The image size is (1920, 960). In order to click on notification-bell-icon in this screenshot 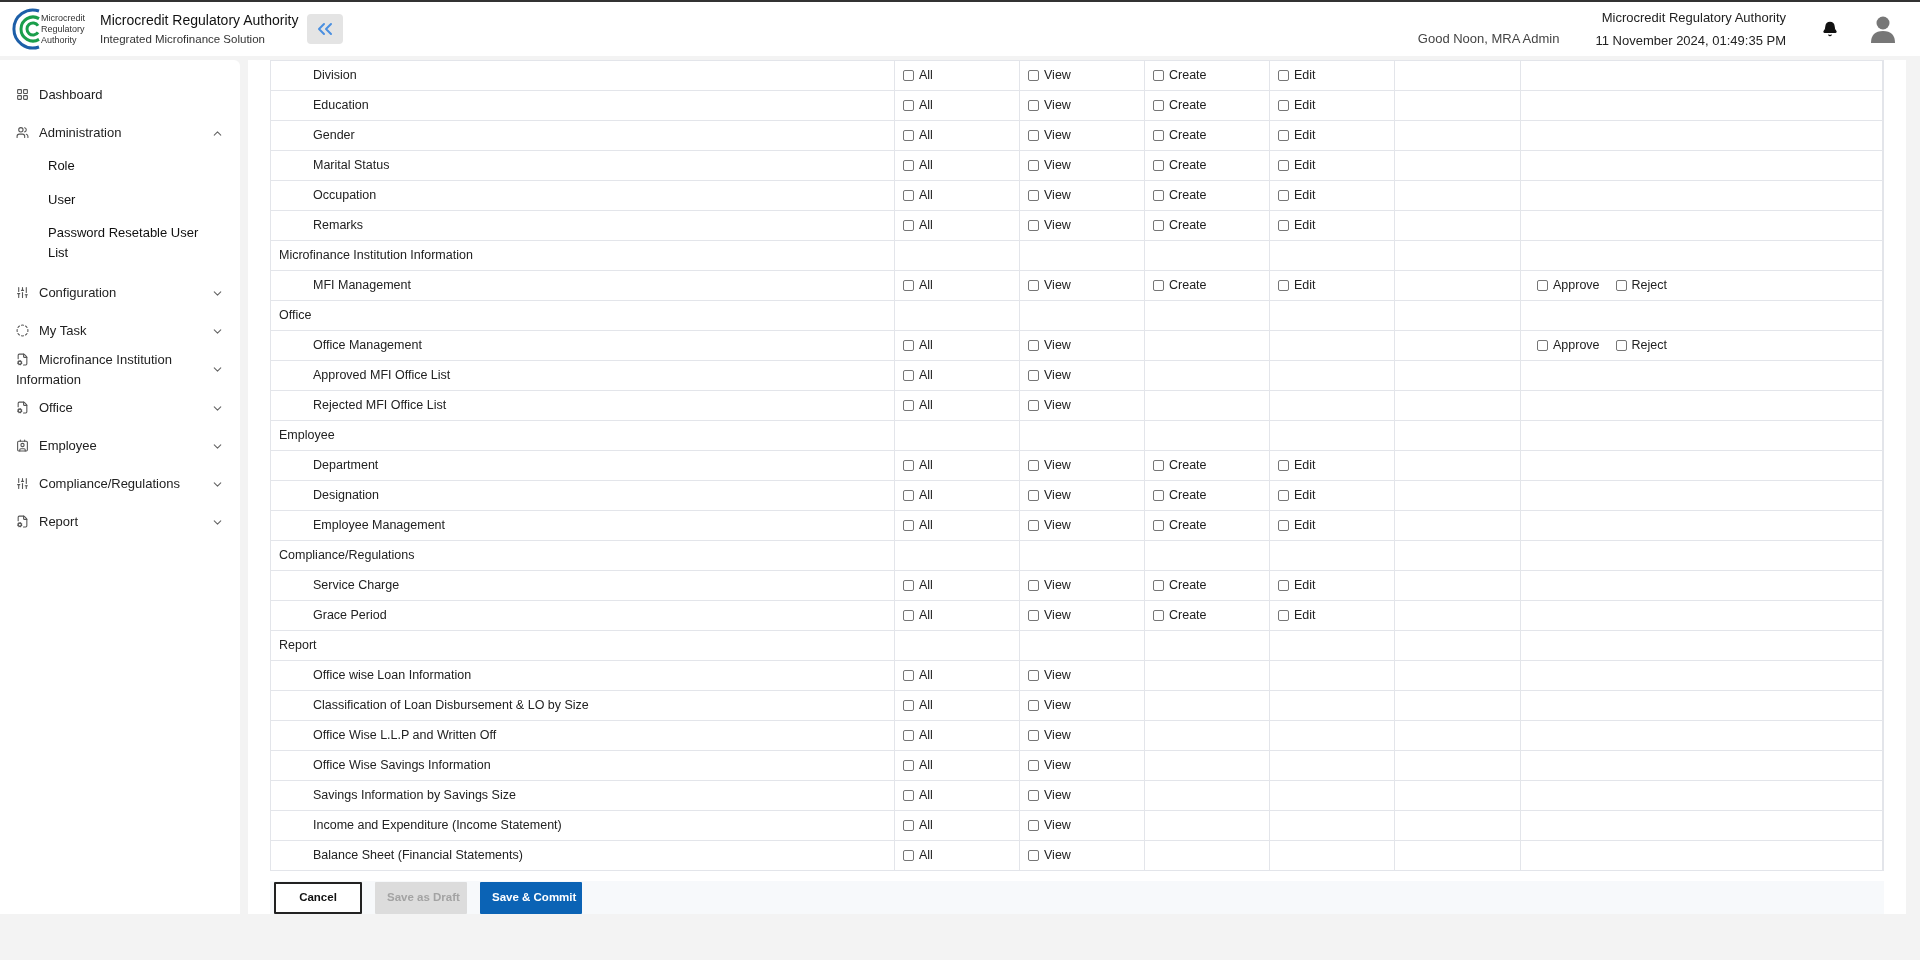, I will do `click(1830, 29)`.